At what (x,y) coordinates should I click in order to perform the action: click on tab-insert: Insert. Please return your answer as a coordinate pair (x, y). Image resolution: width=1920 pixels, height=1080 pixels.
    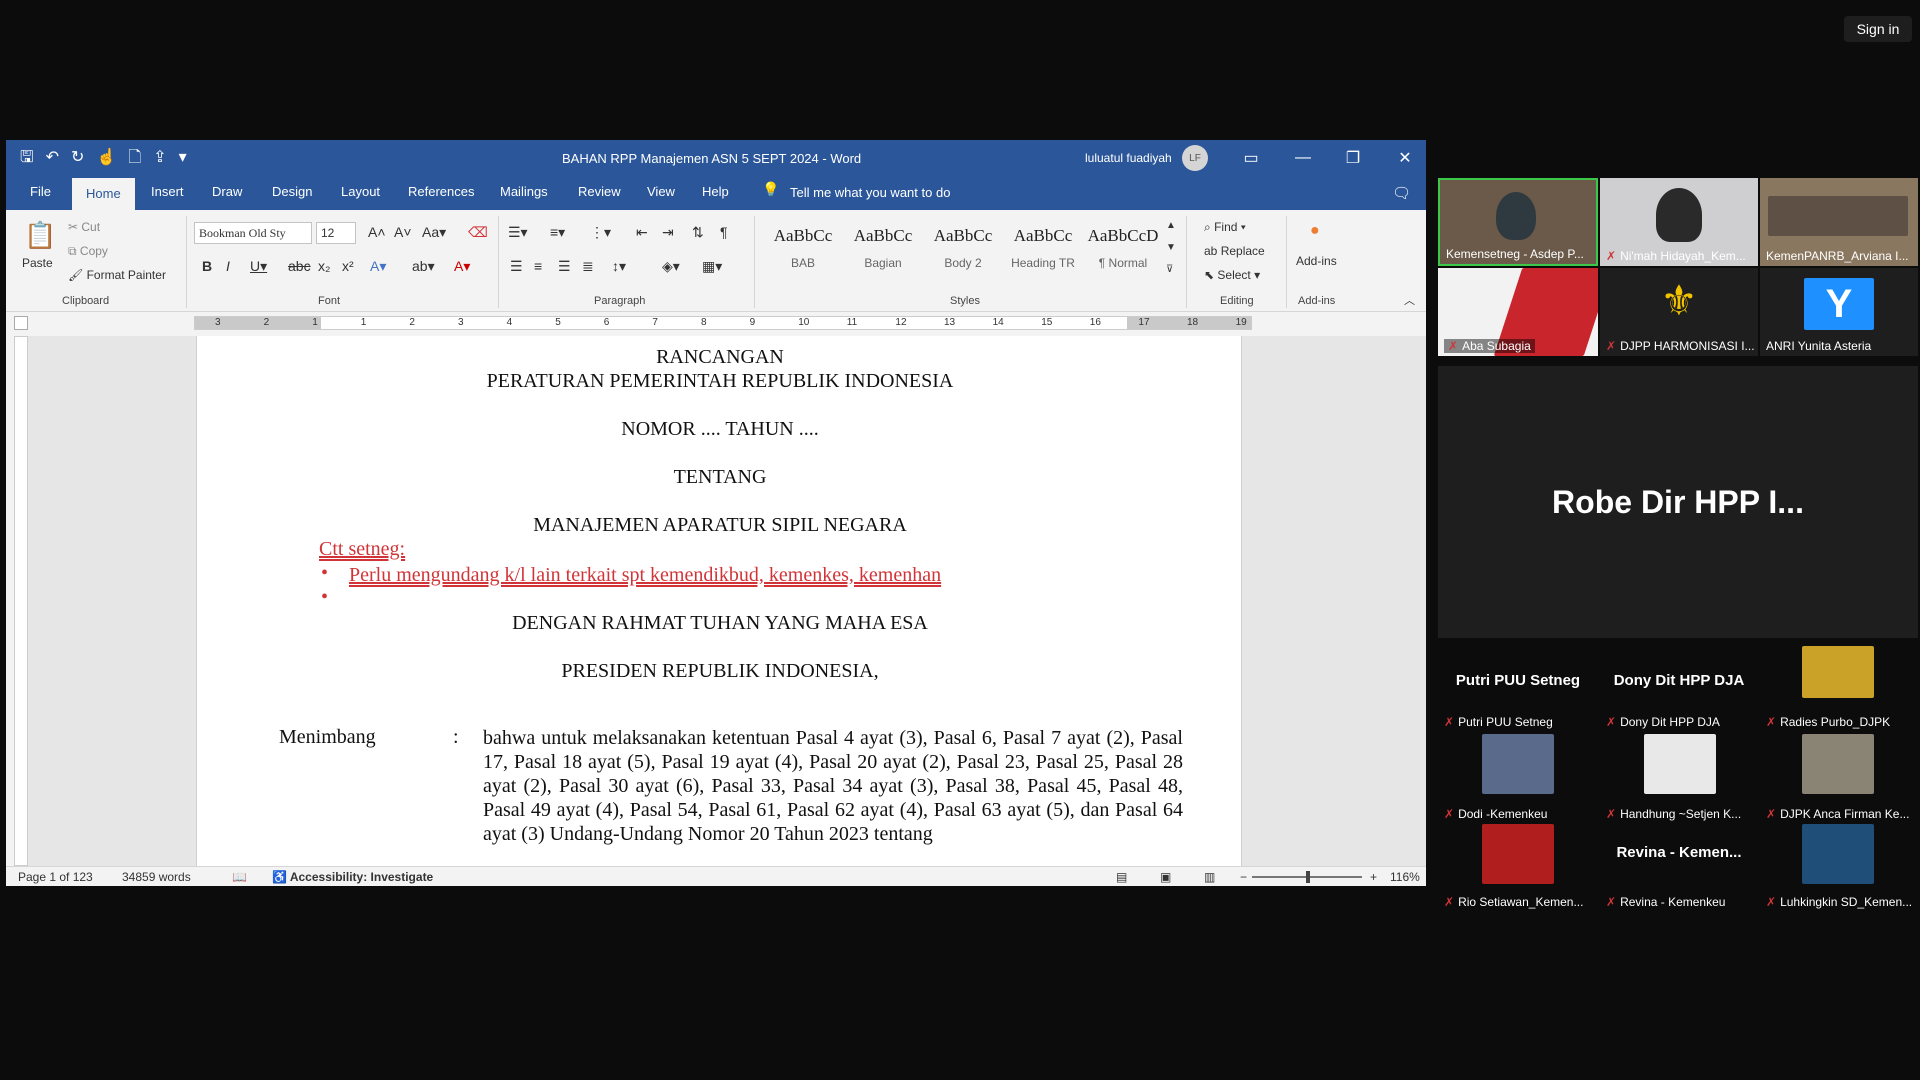
    Looking at the image, I should click on (167, 191).